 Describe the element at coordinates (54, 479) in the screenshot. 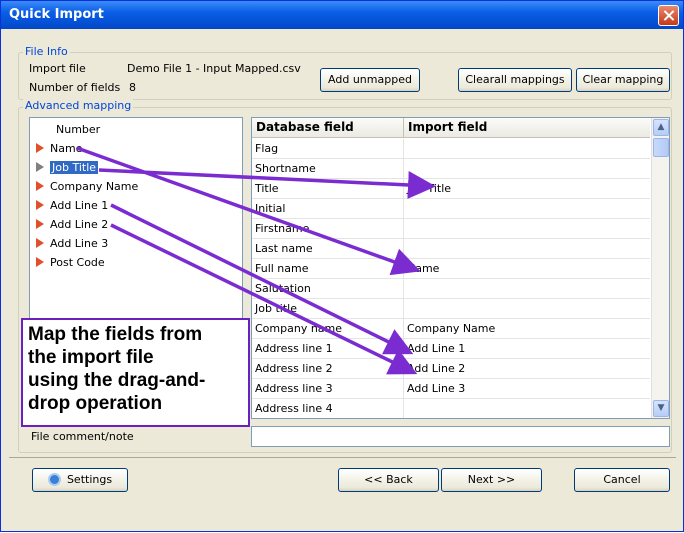

I see `gear-icon` at that location.